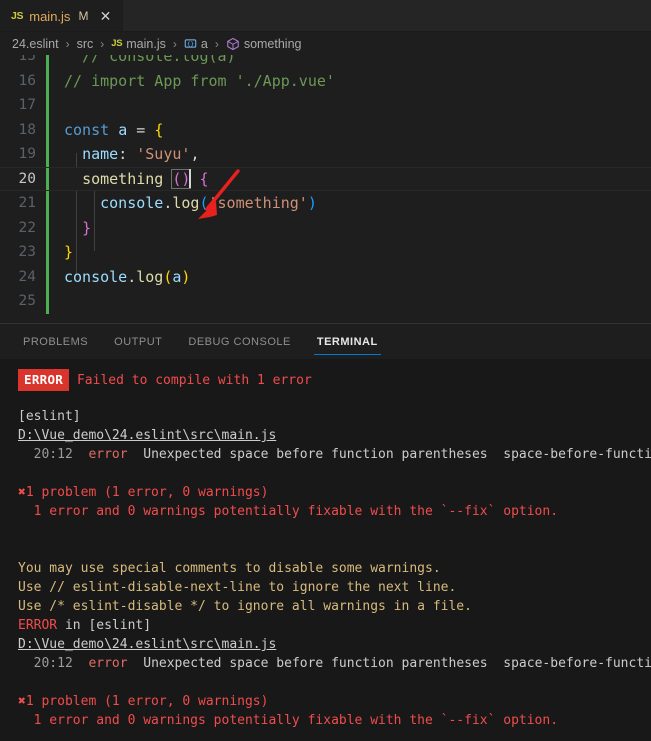 This screenshot has height=741, width=651. I want to click on code-token: ., so click(132, 276).